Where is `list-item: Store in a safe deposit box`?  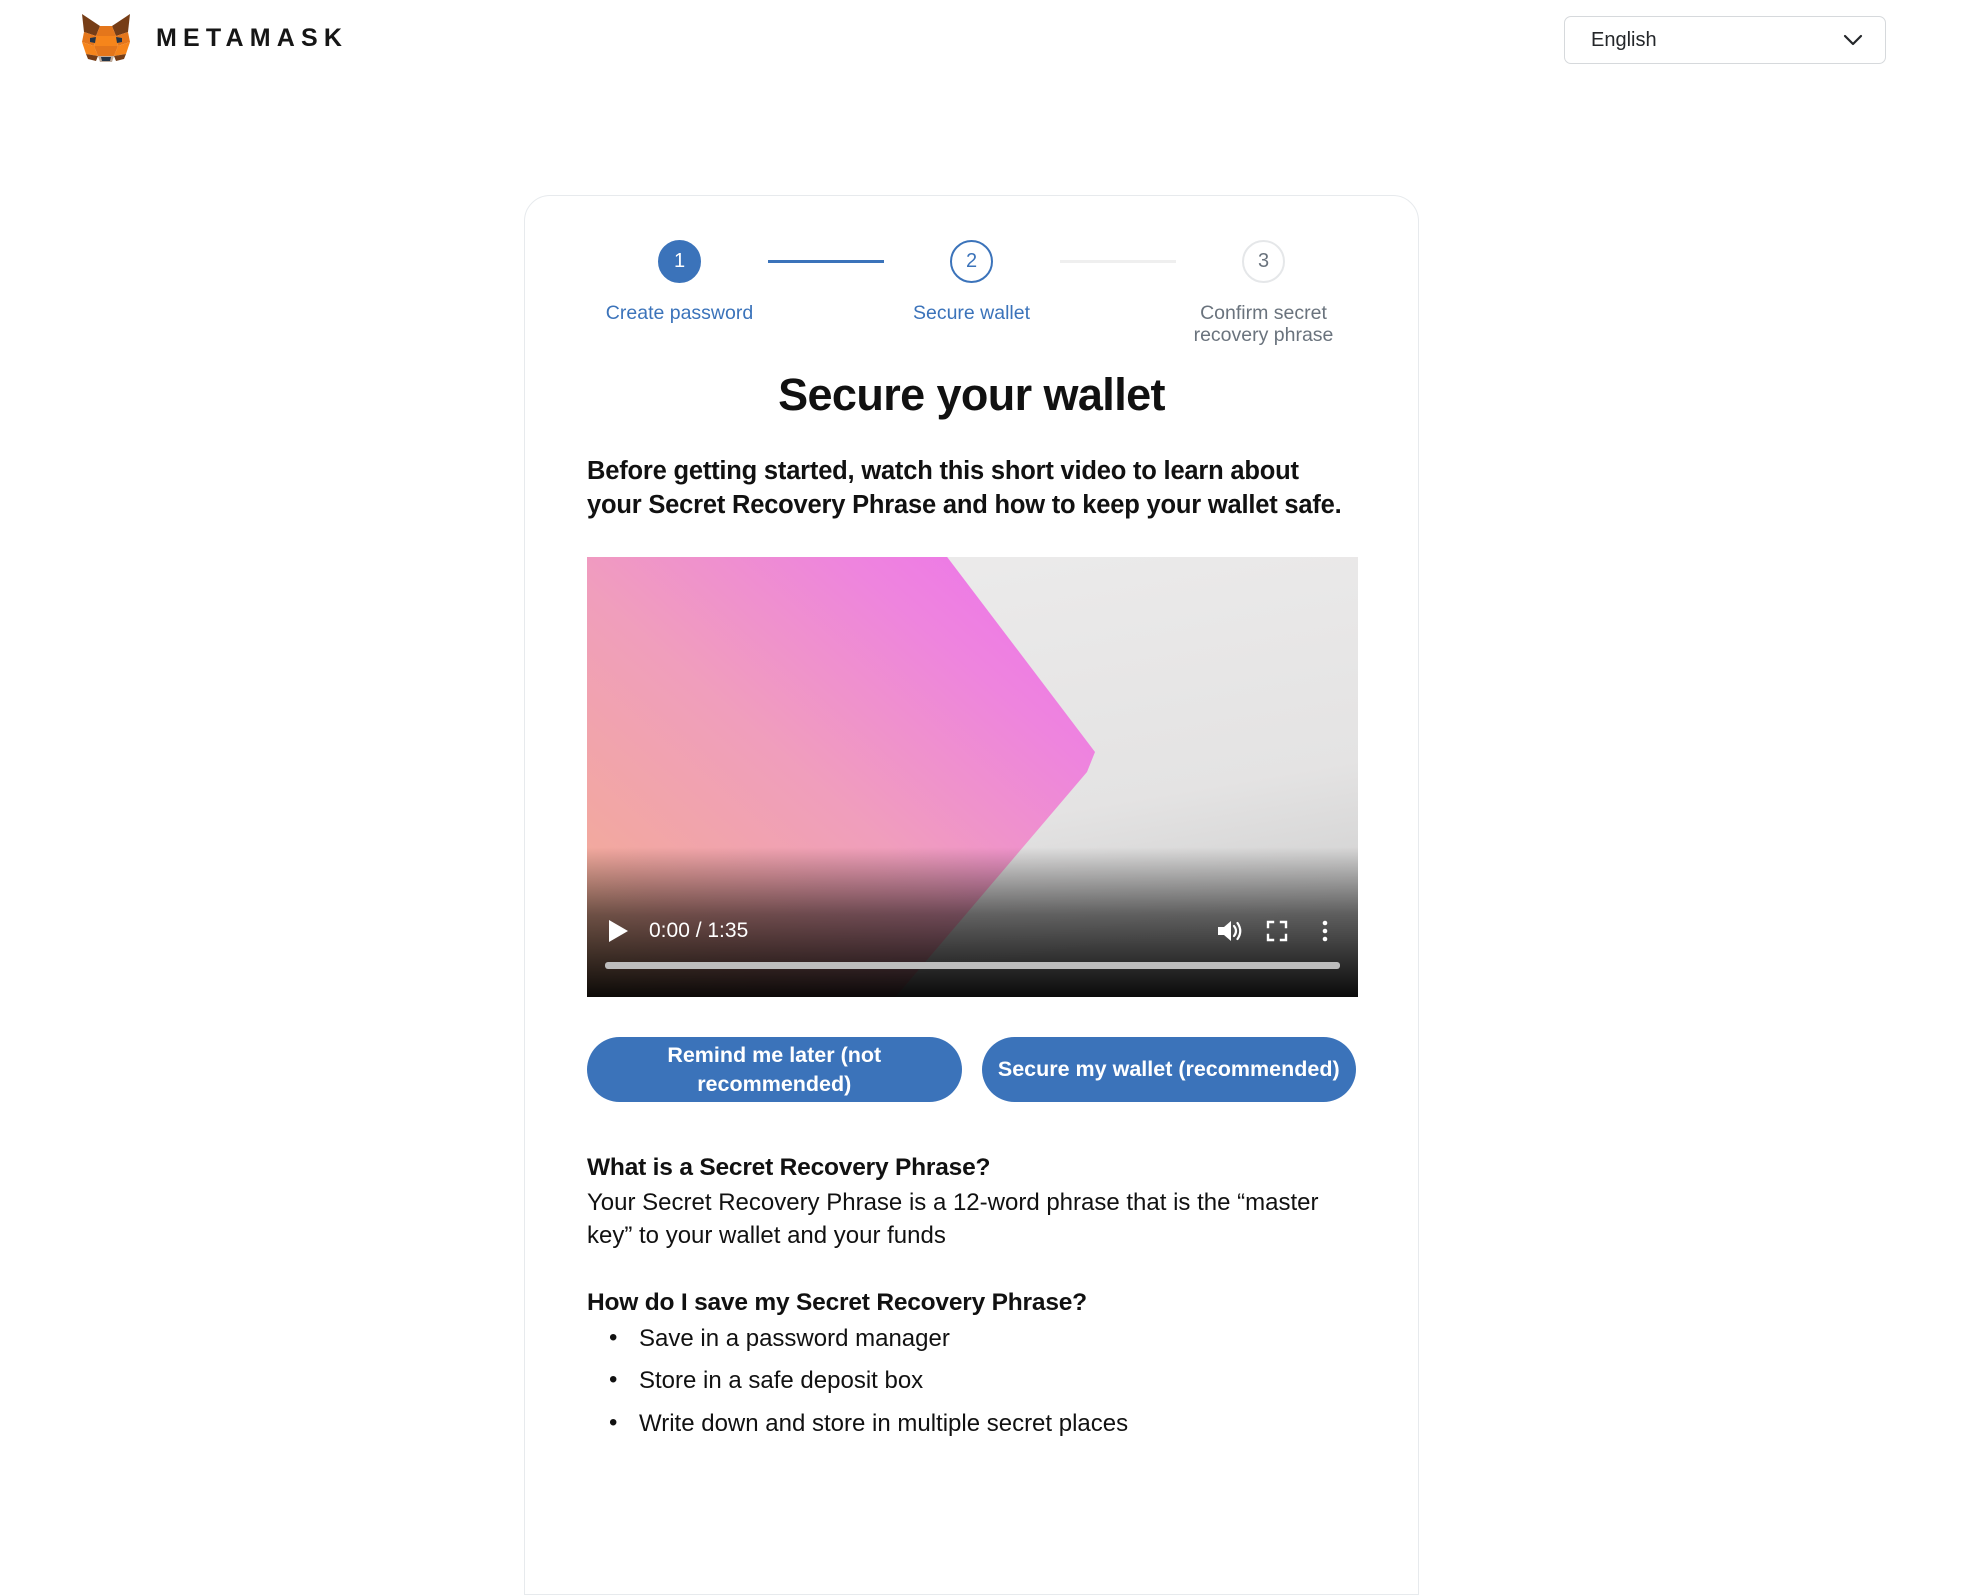
list-item: Store in a safe deposit box is located at coordinates (971, 1380).